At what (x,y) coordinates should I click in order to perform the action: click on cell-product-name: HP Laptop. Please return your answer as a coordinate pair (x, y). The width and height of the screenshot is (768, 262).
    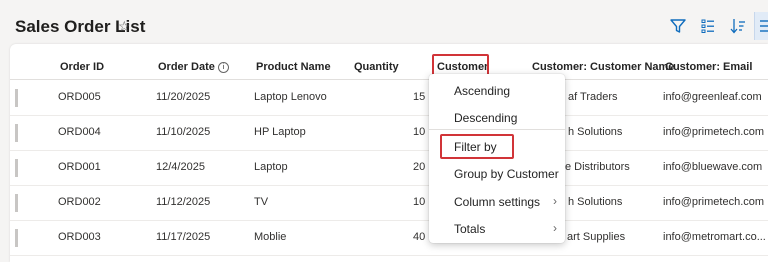
    Looking at the image, I should click on (280, 132).